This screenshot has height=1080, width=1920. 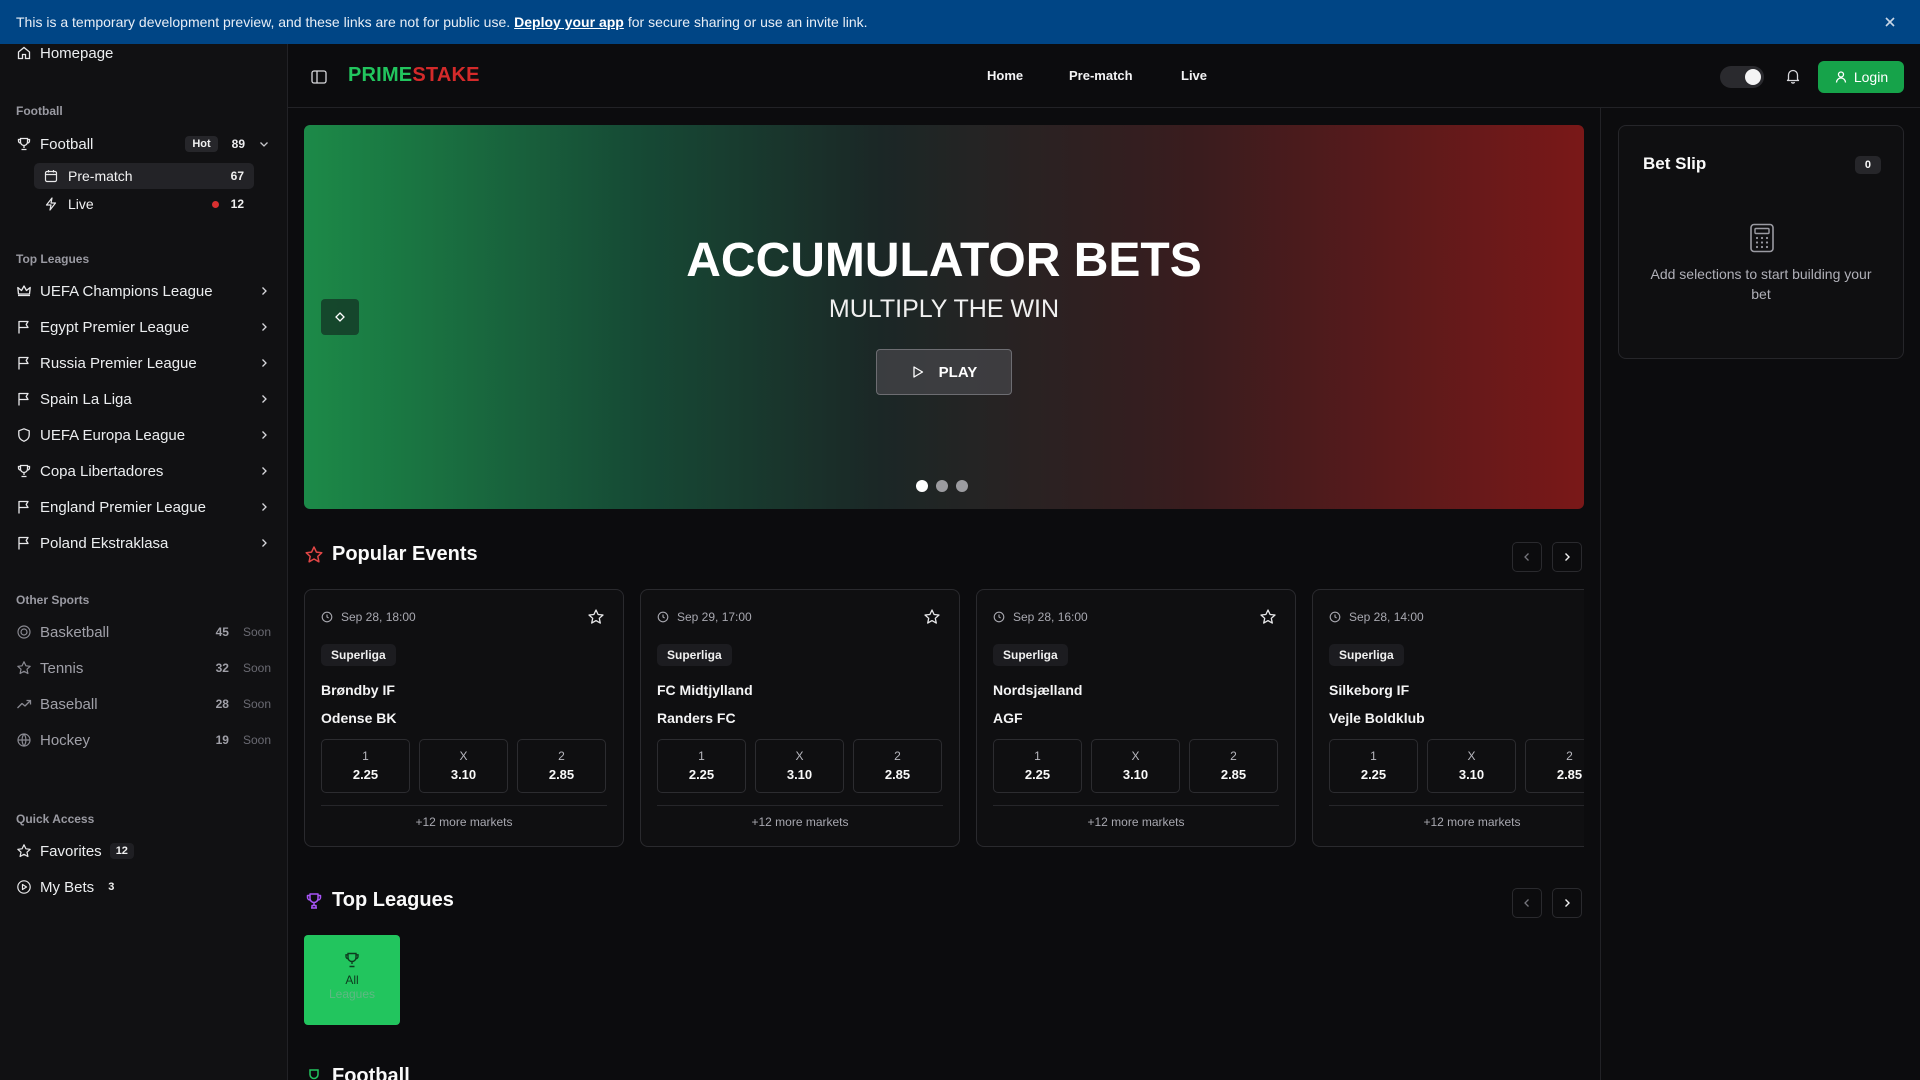 What do you see at coordinates (264, 144) in the screenshot?
I see `chevron-down-icon` at bounding box center [264, 144].